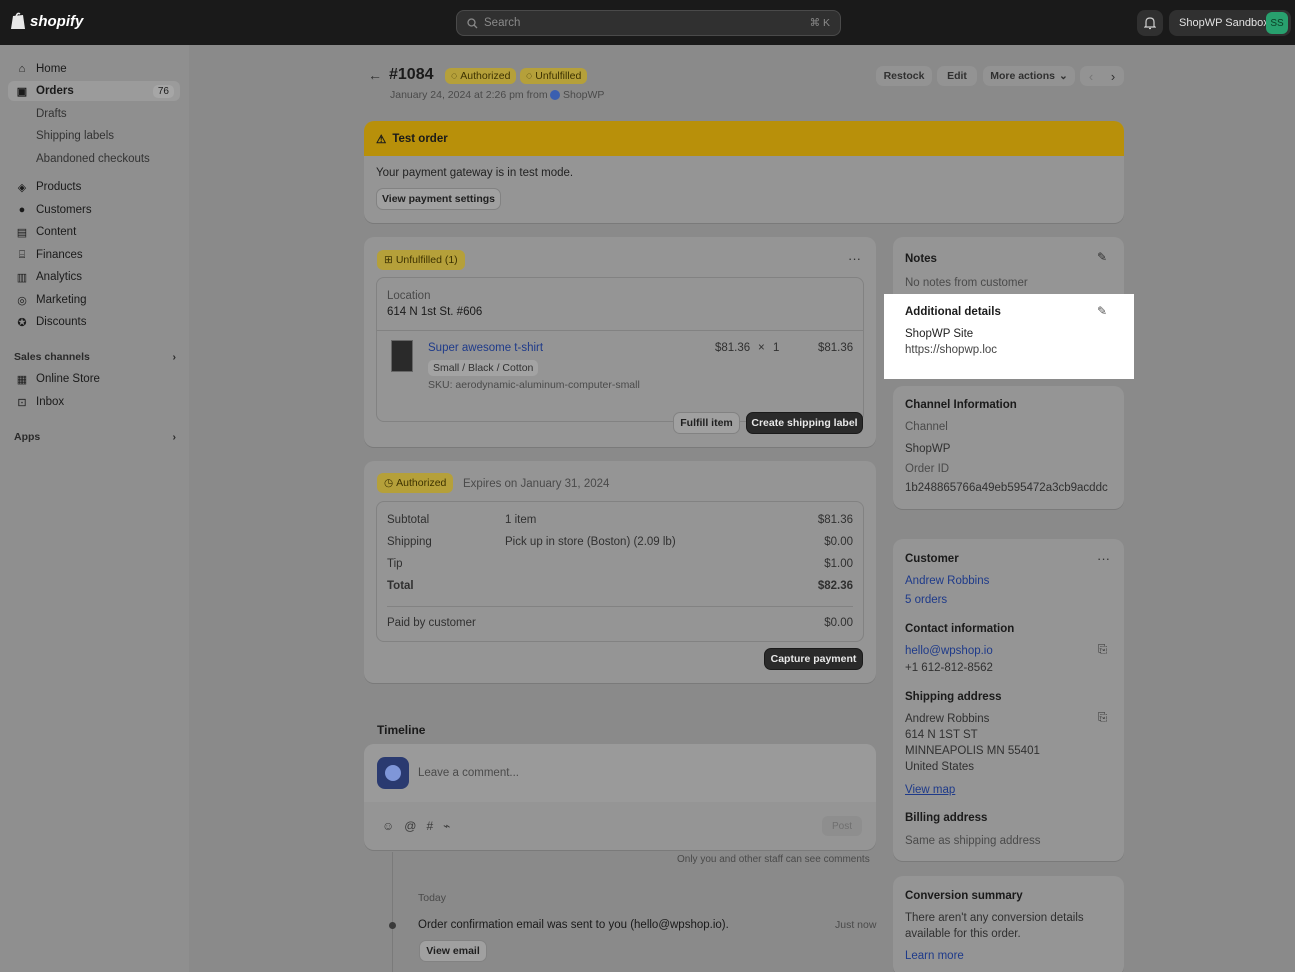 The height and width of the screenshot is (972, 1295). Describe the element at coordinates (972, 751) in the screenshot. I see `address-line: MINNEAPOLIS MN 55401` at that location.